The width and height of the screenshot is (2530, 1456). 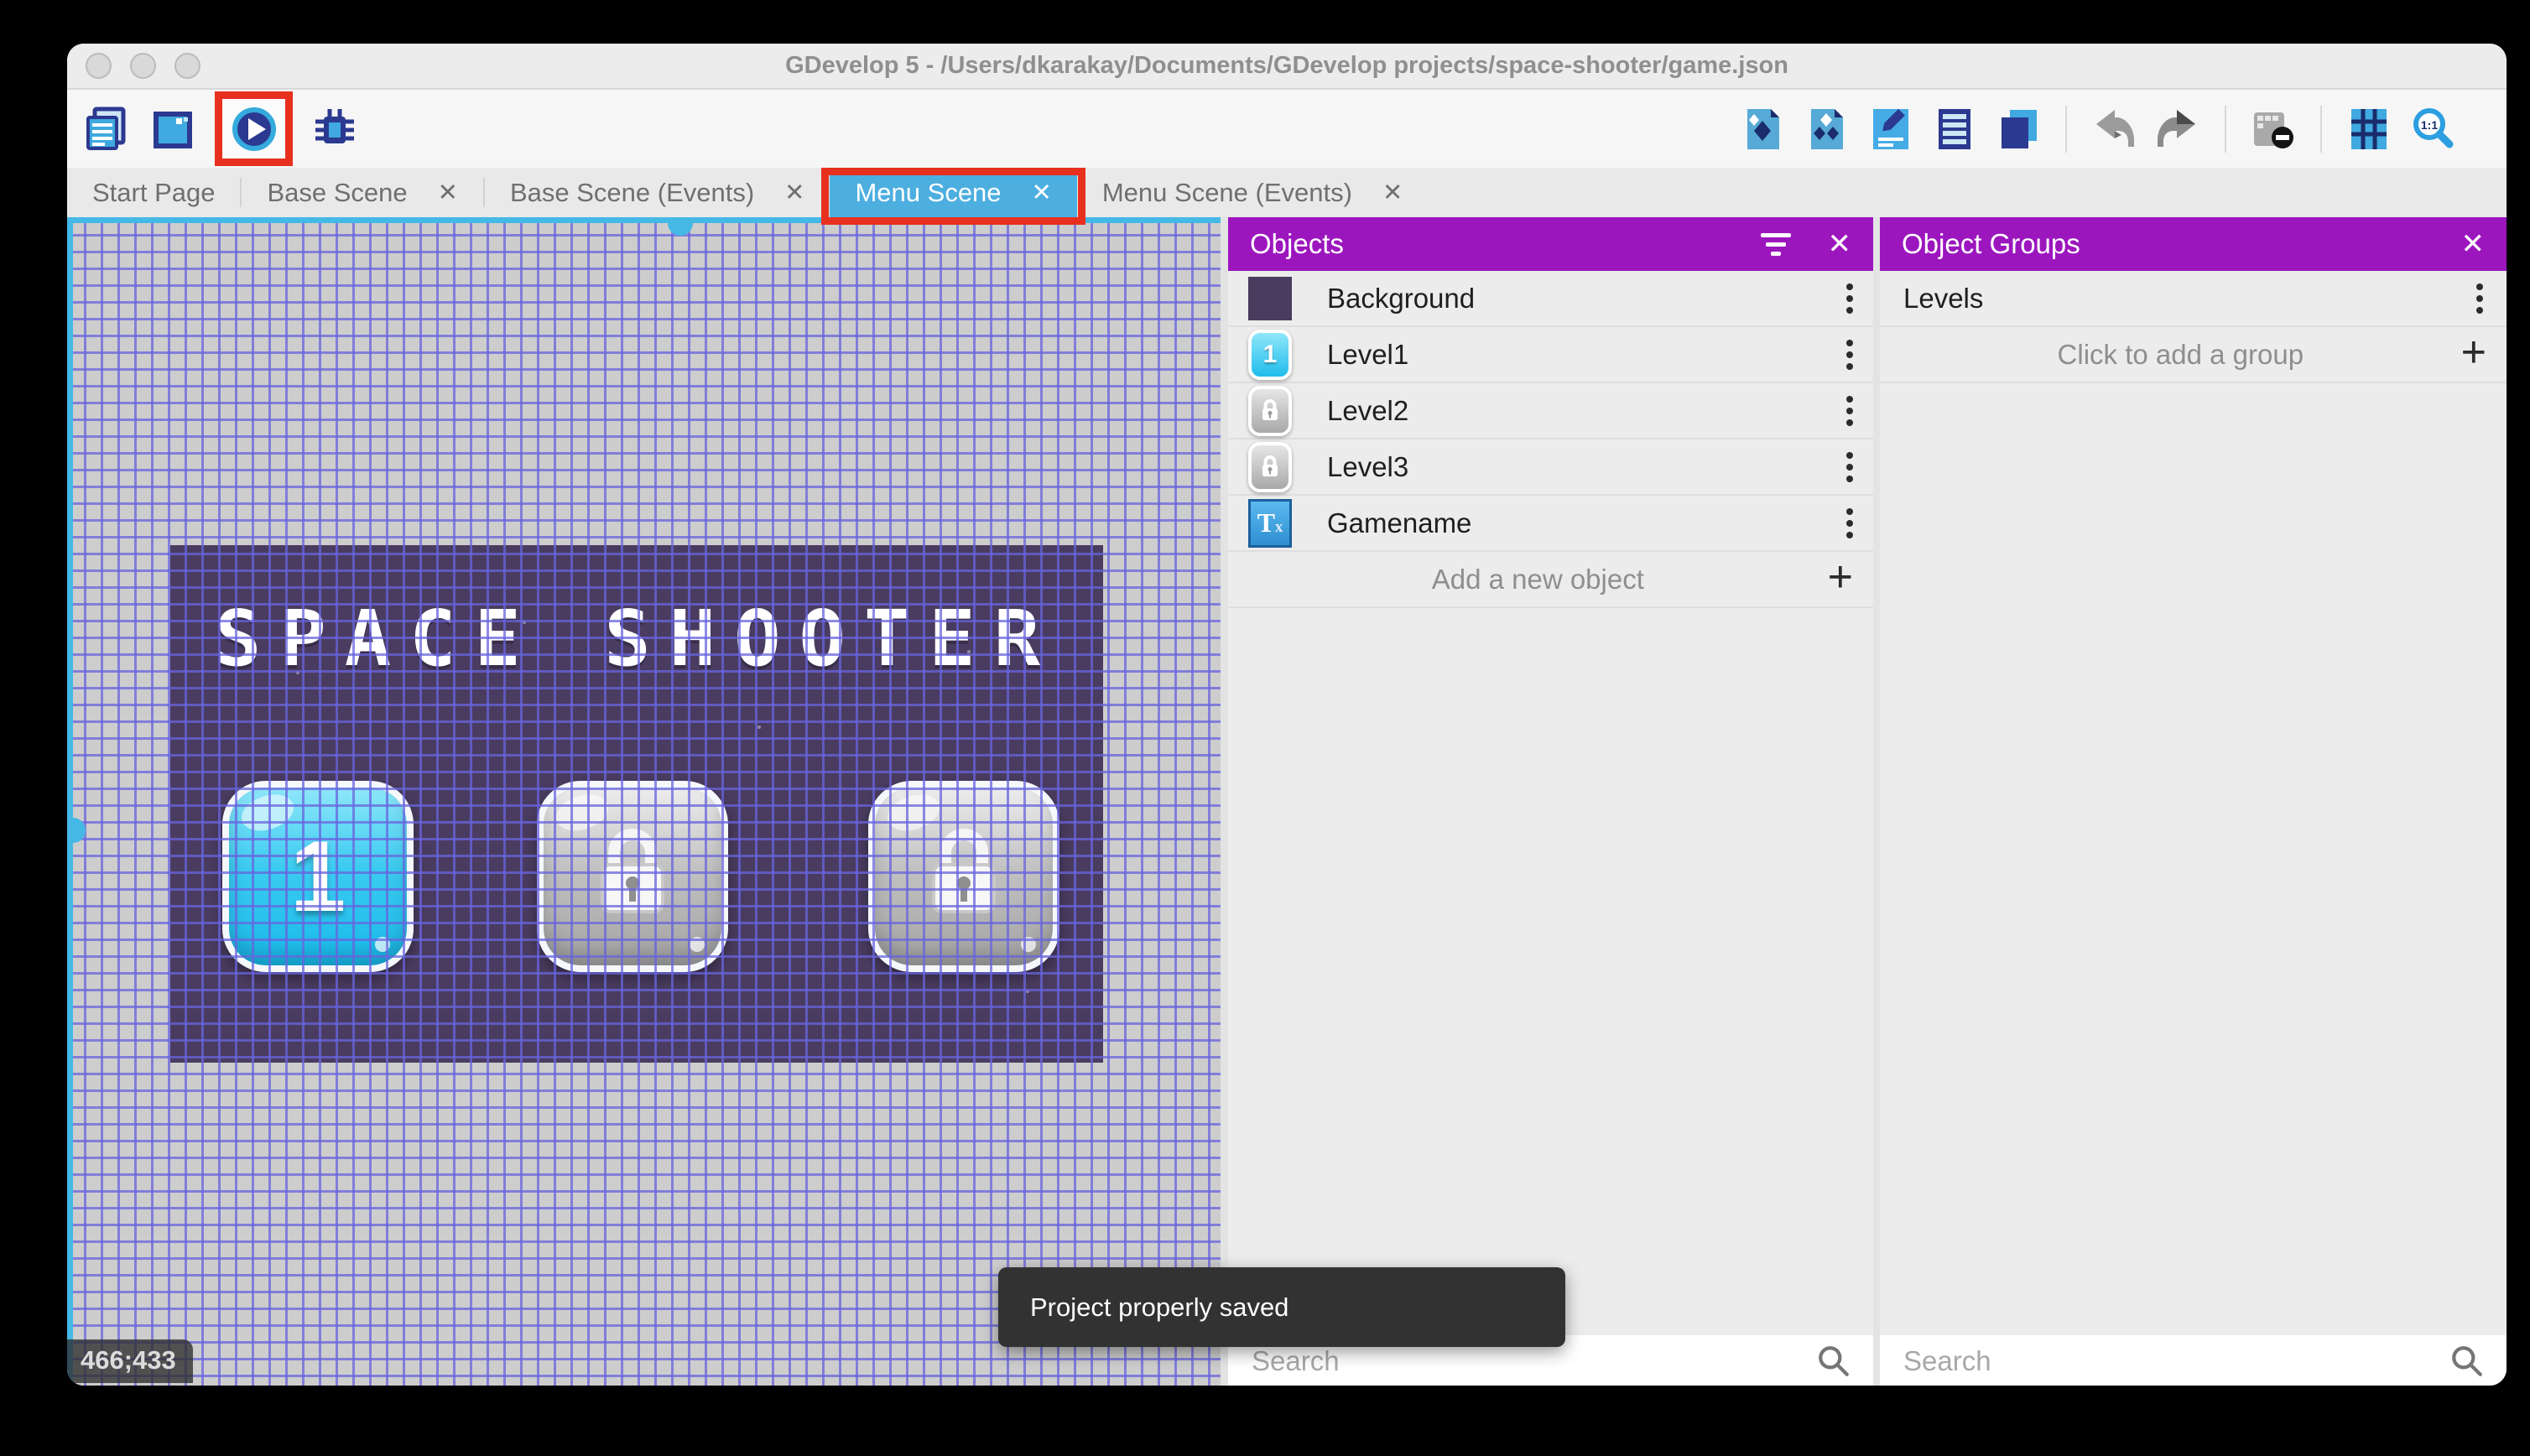 I want to click on add-group-row: Click to add a group +, so click(x=2193, y=355).